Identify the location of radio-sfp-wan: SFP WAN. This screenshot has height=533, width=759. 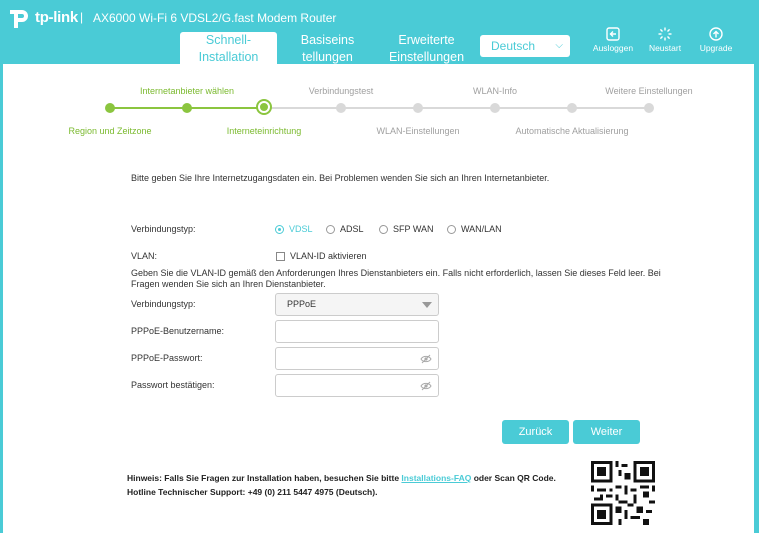
(406, 229).